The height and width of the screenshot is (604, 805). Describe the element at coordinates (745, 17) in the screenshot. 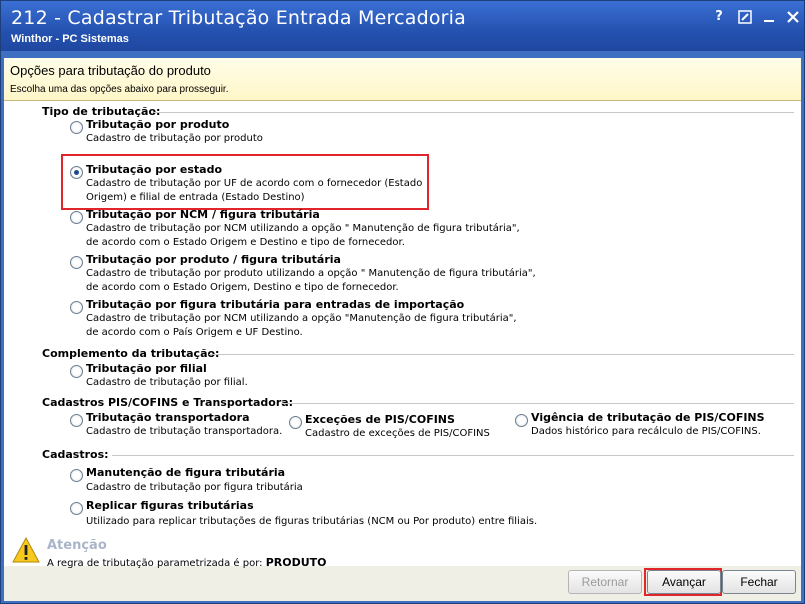

I see `edit-icon` at that location.